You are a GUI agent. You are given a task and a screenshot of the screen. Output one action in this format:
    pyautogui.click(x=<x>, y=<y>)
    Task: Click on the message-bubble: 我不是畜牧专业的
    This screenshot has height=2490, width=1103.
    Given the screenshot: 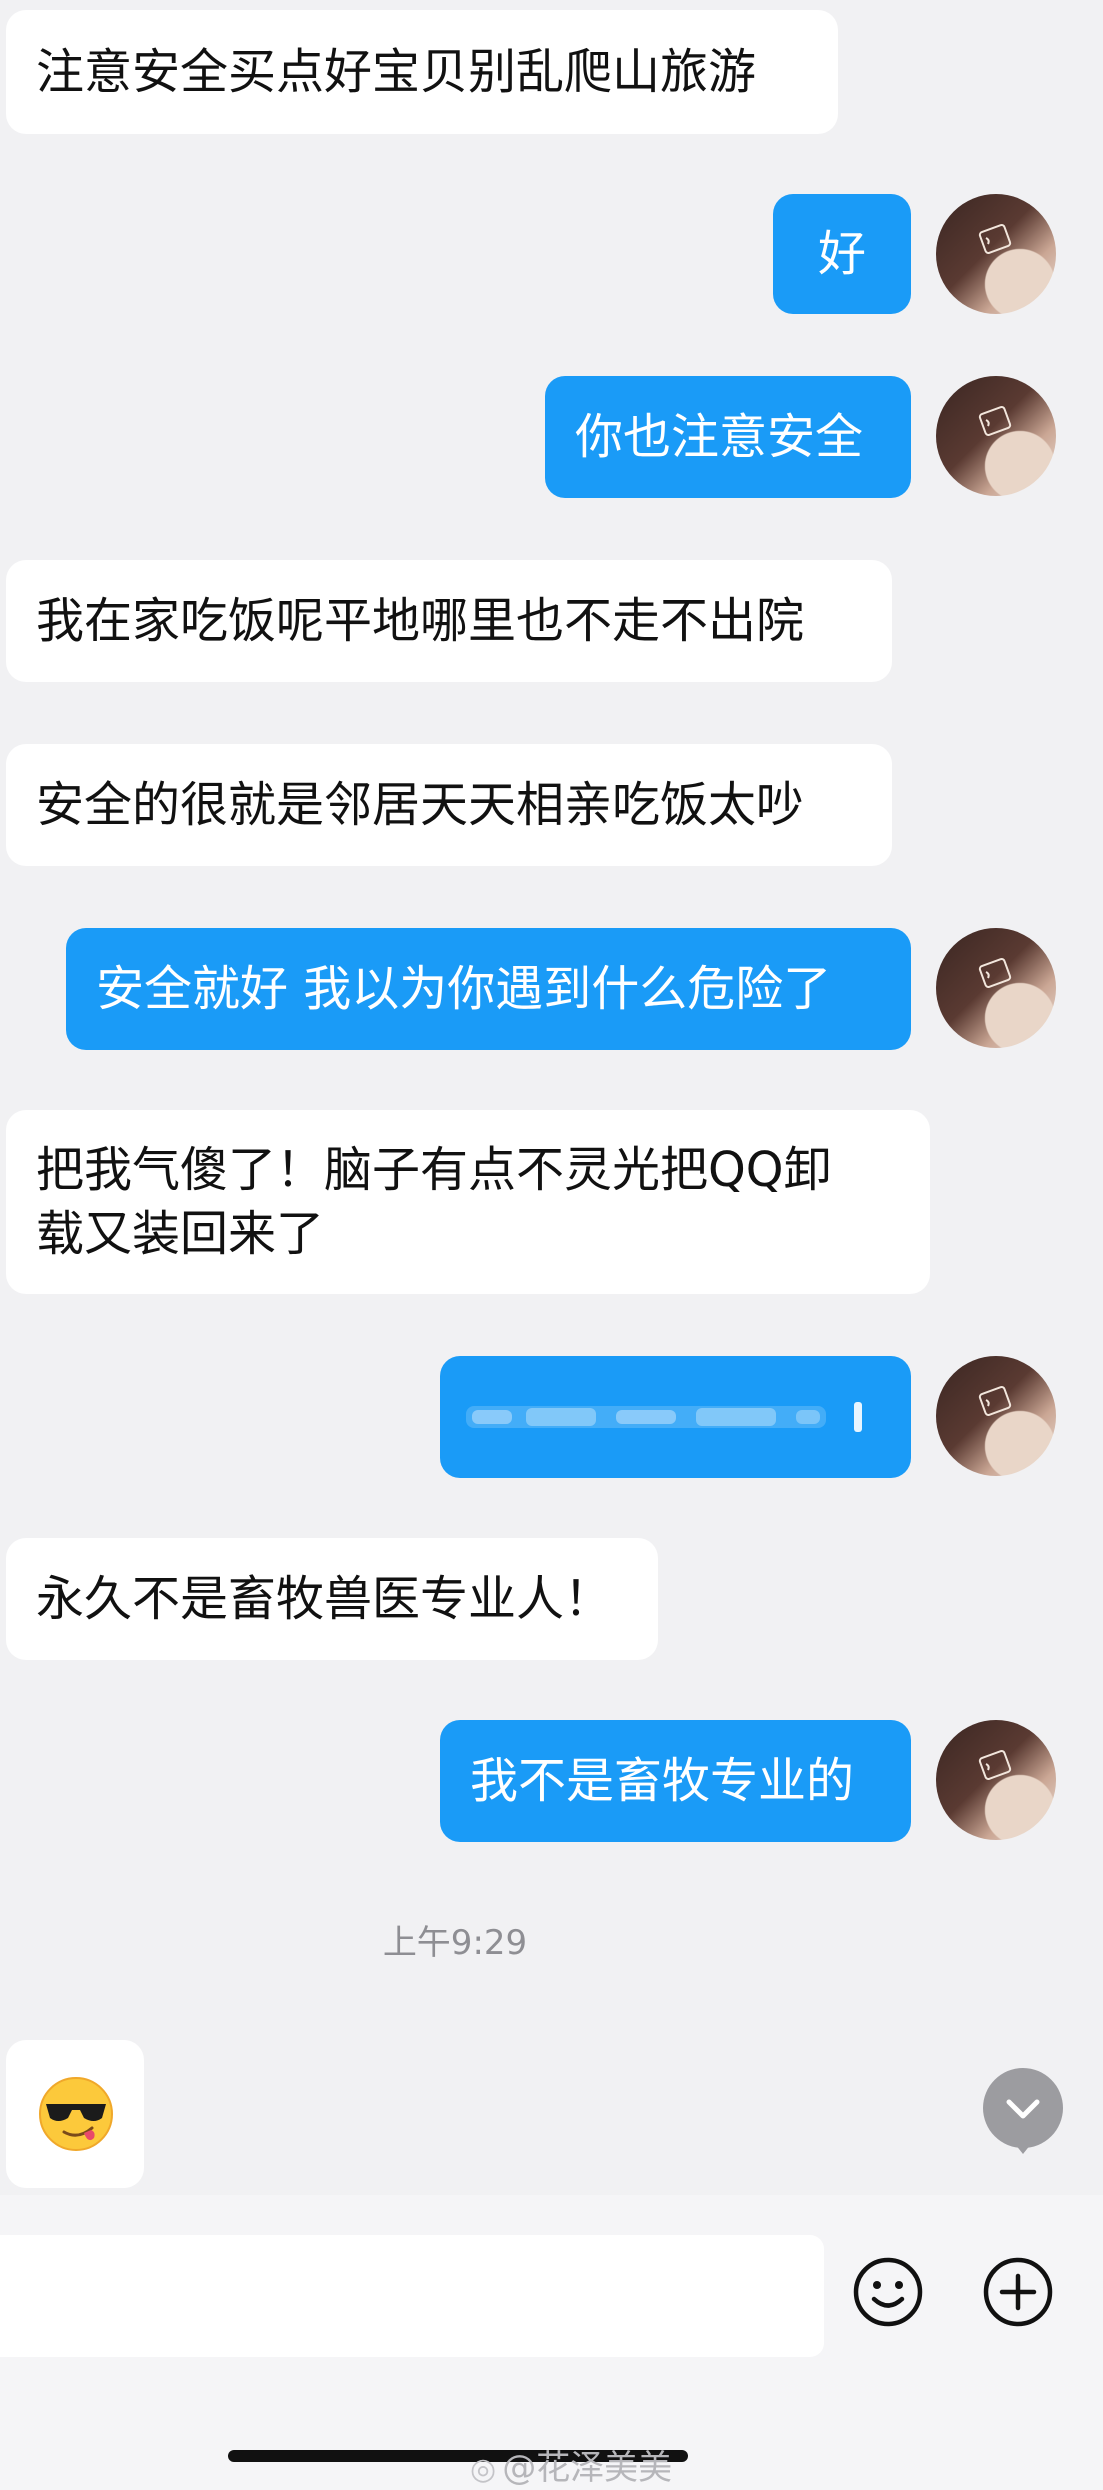 What is the action you would take?
    pyautogui.click(x=675, y=1781)
    